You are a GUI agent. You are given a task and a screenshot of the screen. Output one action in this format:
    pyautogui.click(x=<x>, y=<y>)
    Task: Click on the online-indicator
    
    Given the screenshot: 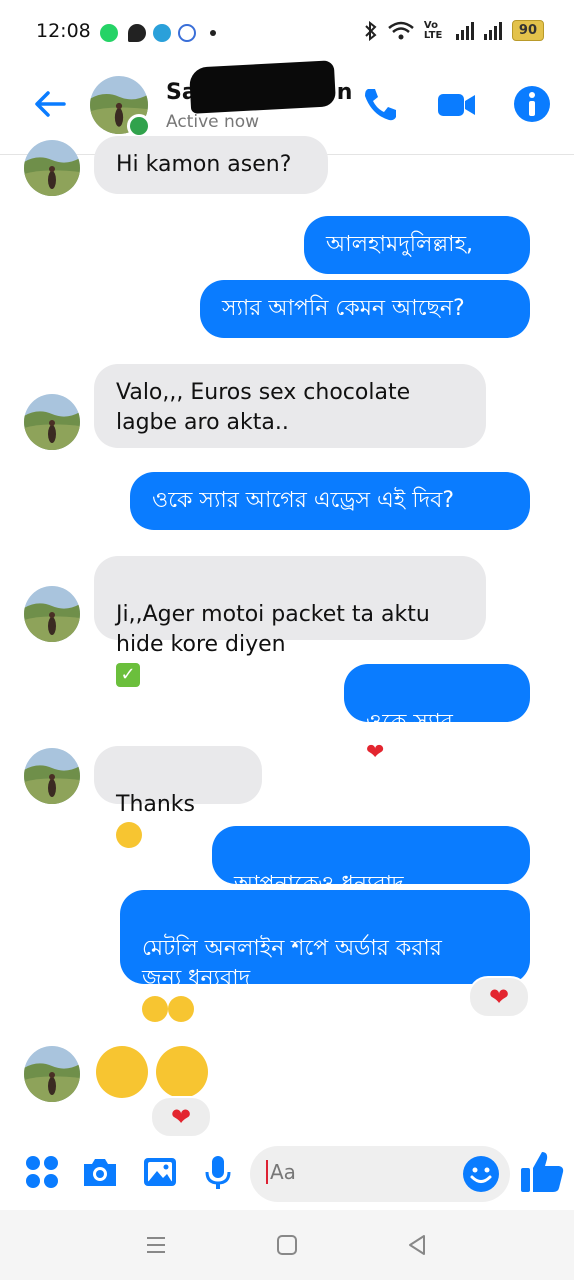 What is the action you would take?
    pyautogui.click(x=139, y=126)
    